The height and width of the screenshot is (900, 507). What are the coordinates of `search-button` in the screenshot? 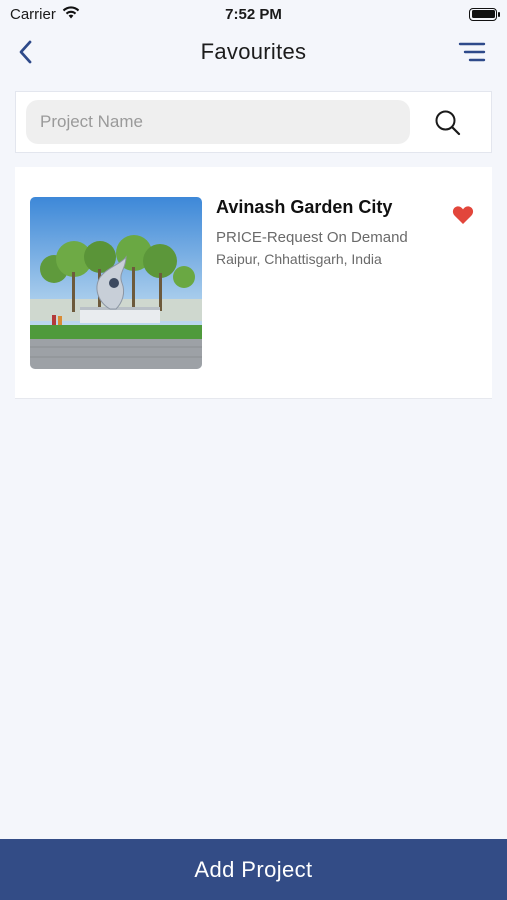 It's located at (448, 123).